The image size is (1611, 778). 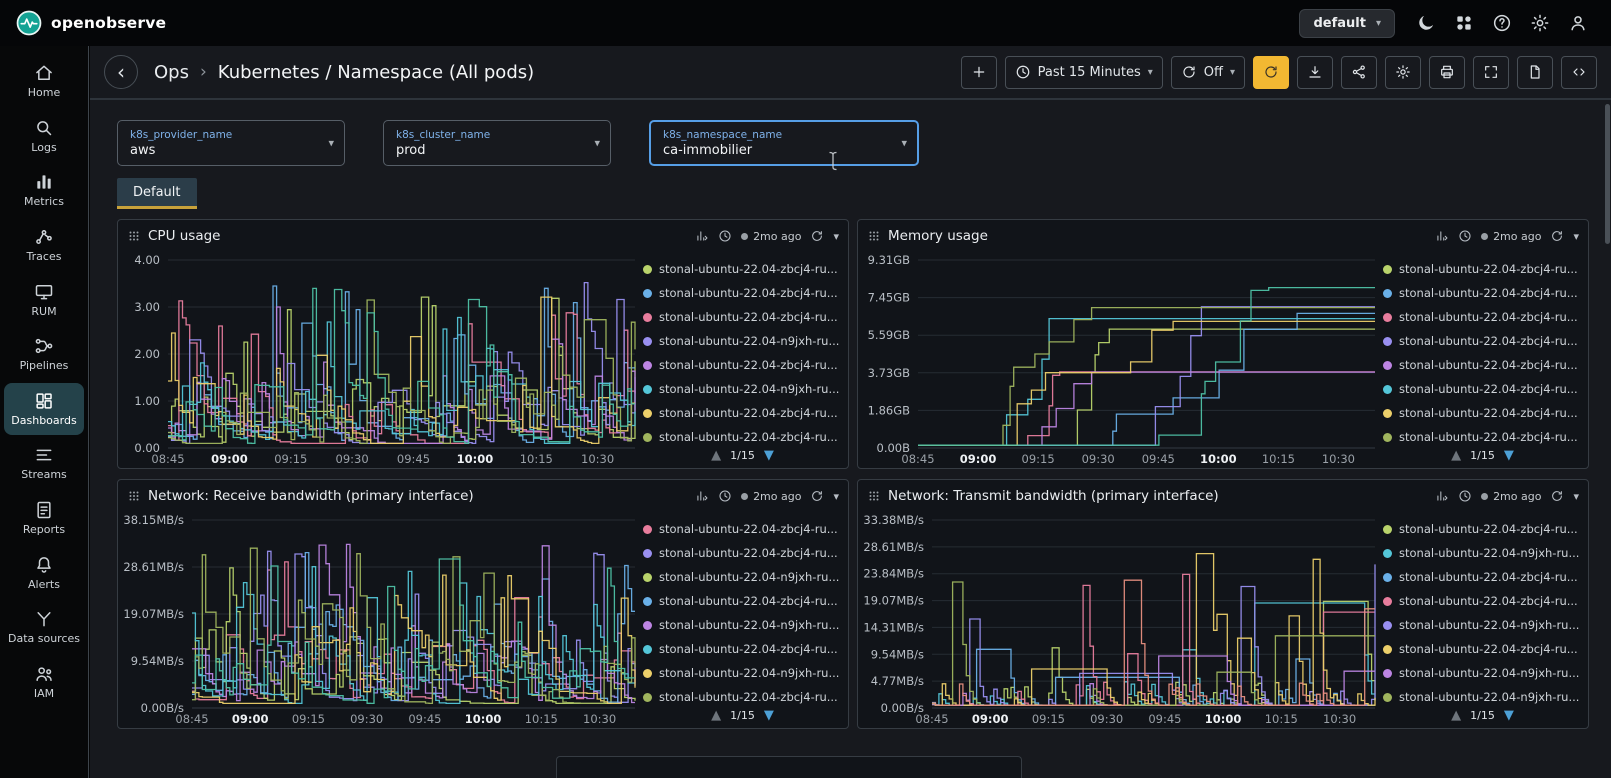 I want to click on sidebar-item-rum: RUM, so click(x=44, y=300).